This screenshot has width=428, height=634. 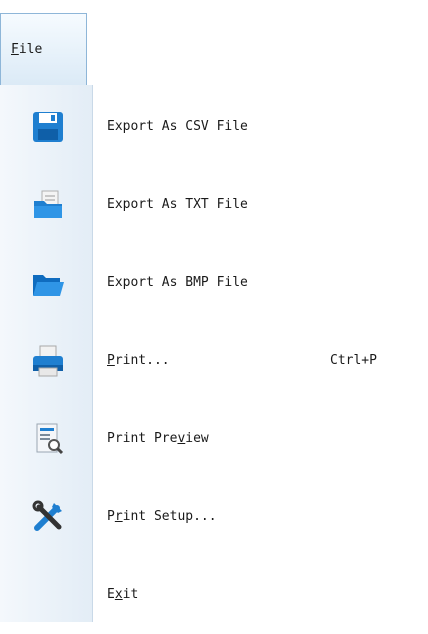 I want to click on menu-item-exit: Exit, so click(x=214, y=595).